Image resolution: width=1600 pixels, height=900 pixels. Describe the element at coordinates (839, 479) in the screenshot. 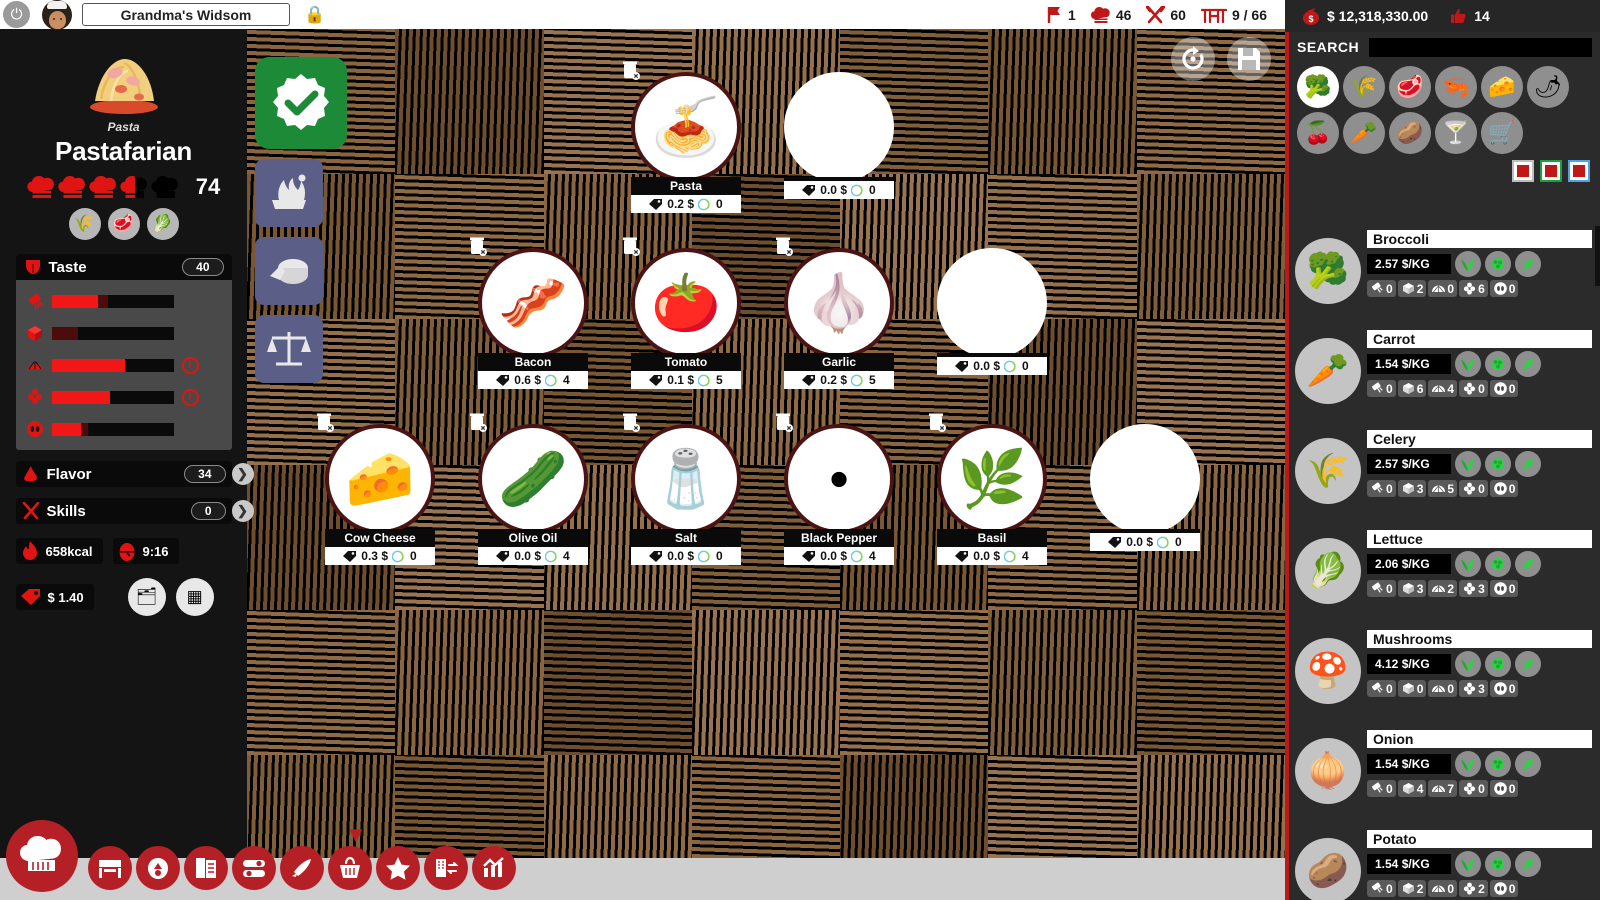

I see `ingredient-plate: •` at that location.